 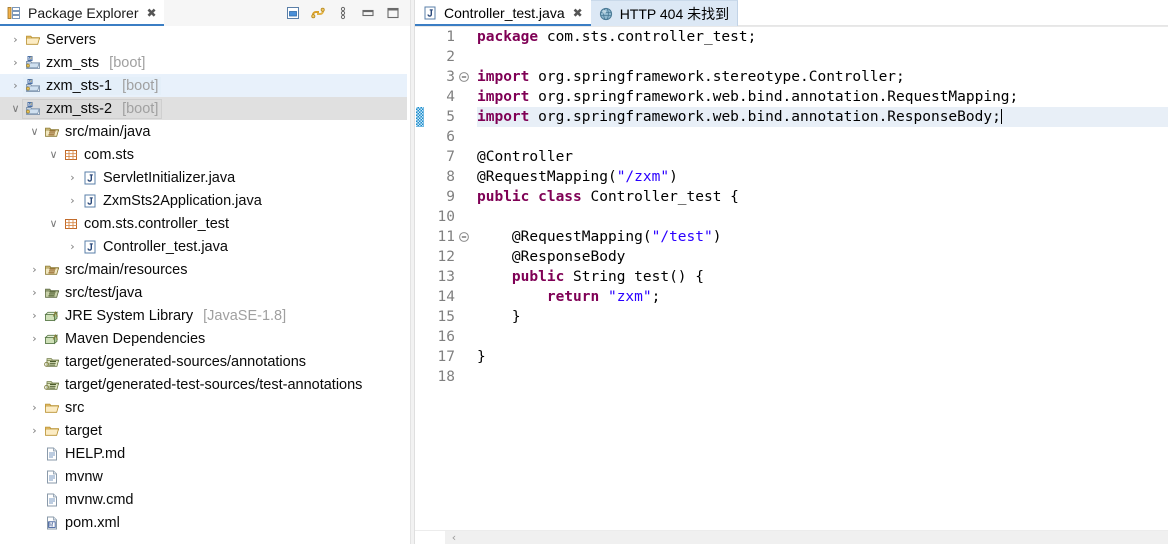 I want to click on code-line: public String test() {, so click(x=822, y=277).